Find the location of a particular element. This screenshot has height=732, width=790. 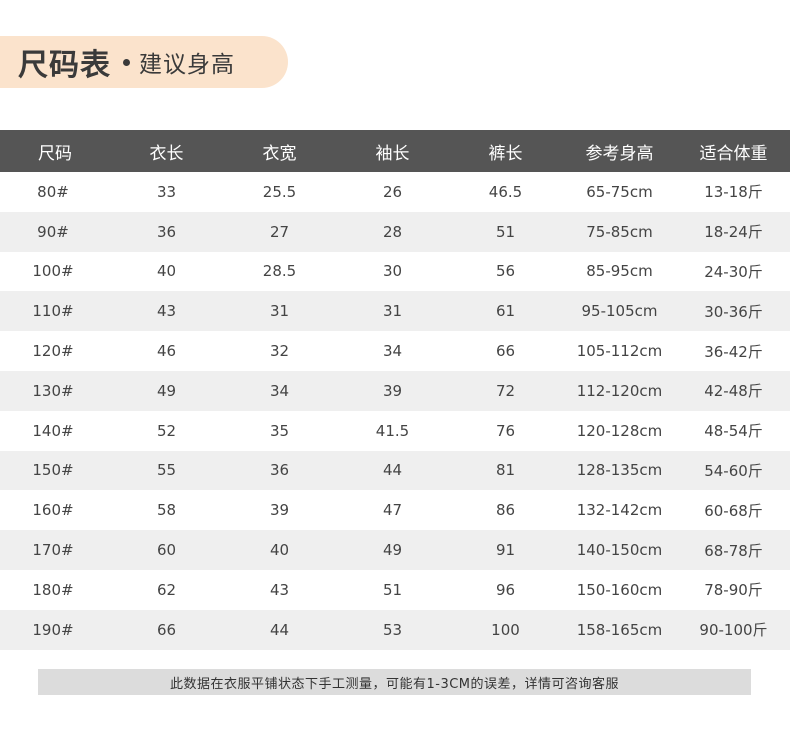

cell-weight: 42-48斤 is located at coordinates (733, 391).